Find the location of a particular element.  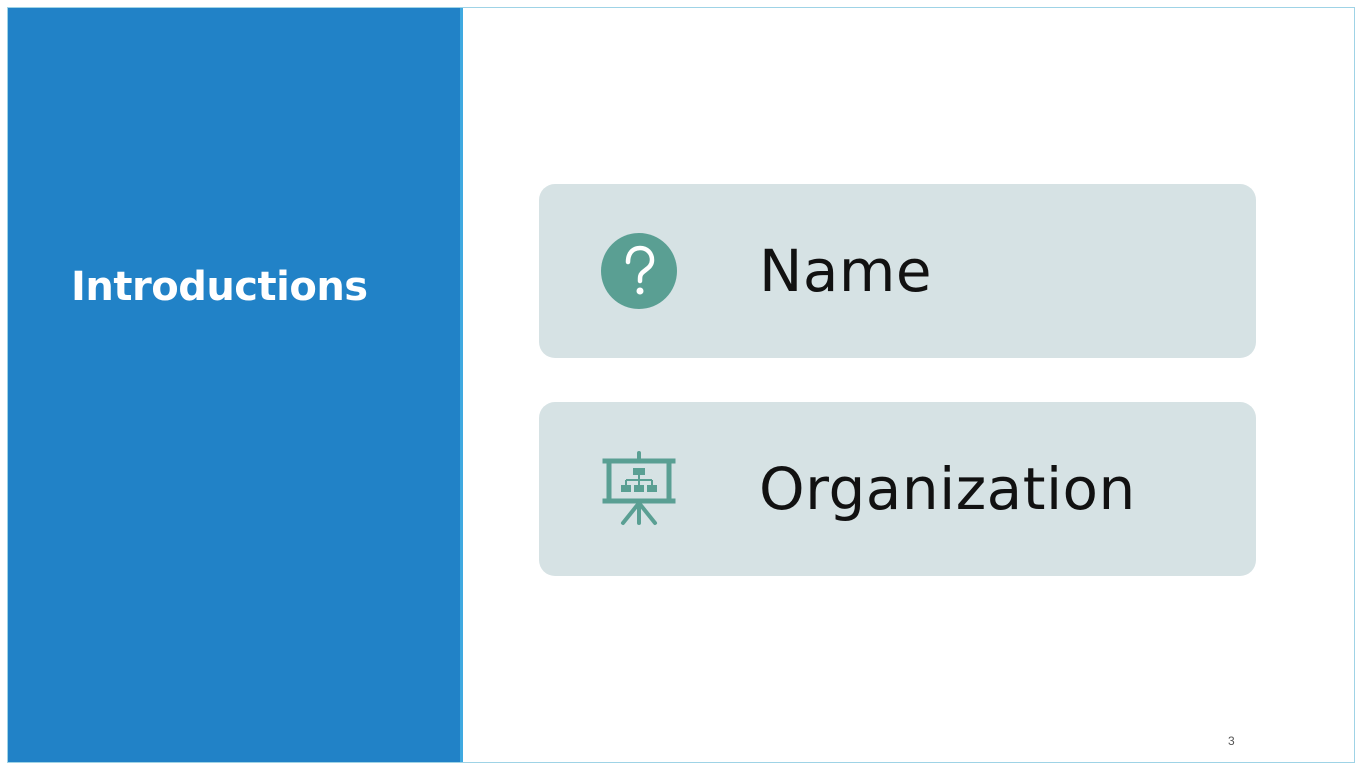

panel-accent-stripe is located at coordinates (461, 385).